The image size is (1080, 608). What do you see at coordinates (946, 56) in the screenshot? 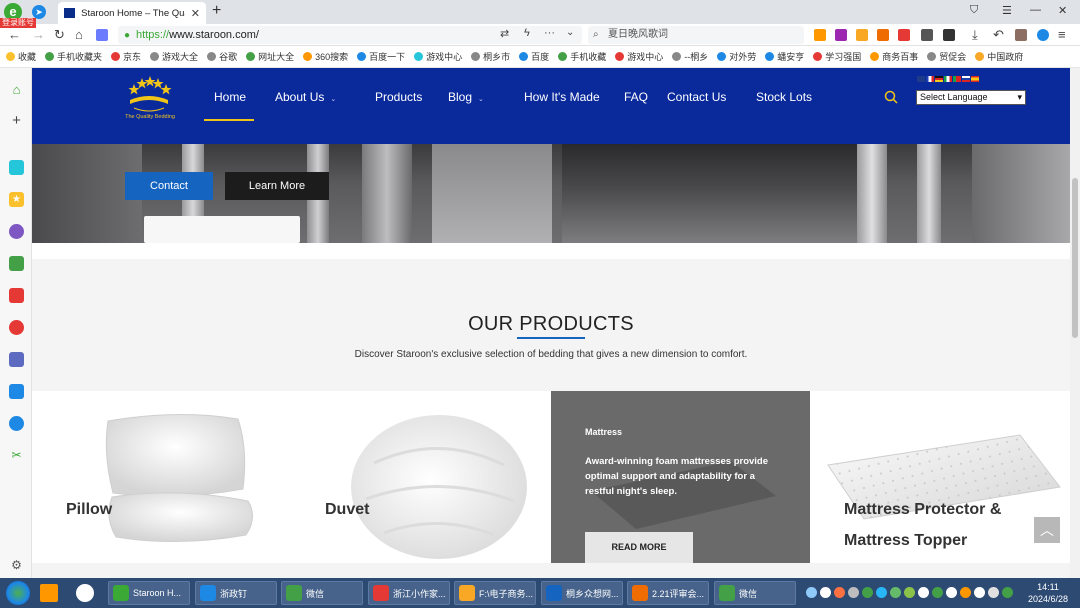
I see `bookmark-item: 贸促会` at bounding box center [946, 56].